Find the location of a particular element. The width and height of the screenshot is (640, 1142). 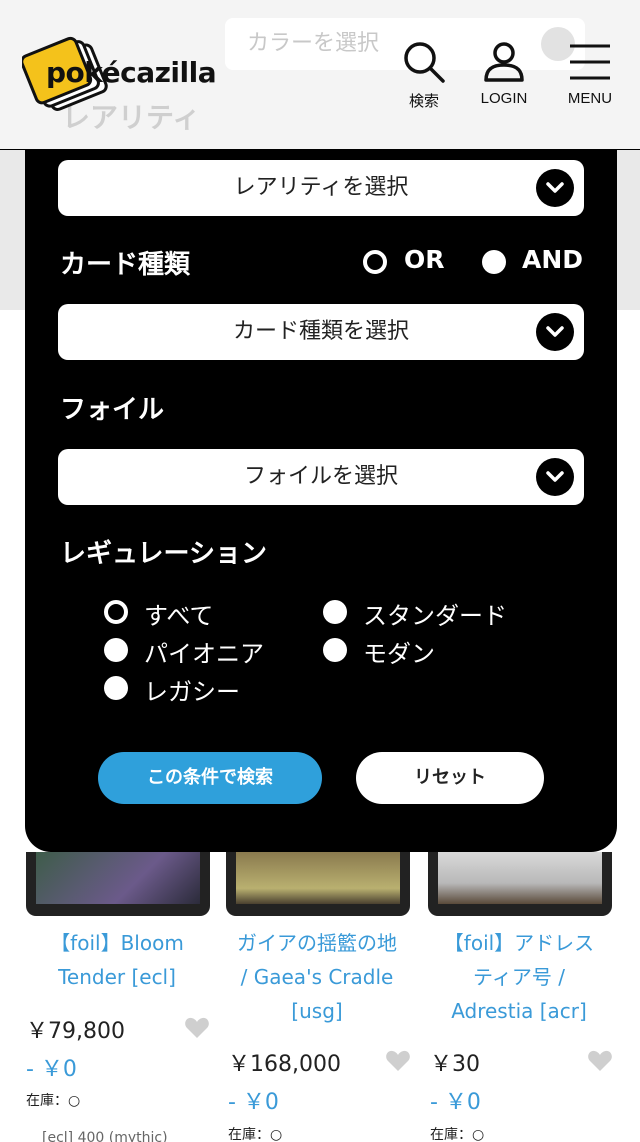

card-type-label: カード種類 is located at coordinates (125, 265).